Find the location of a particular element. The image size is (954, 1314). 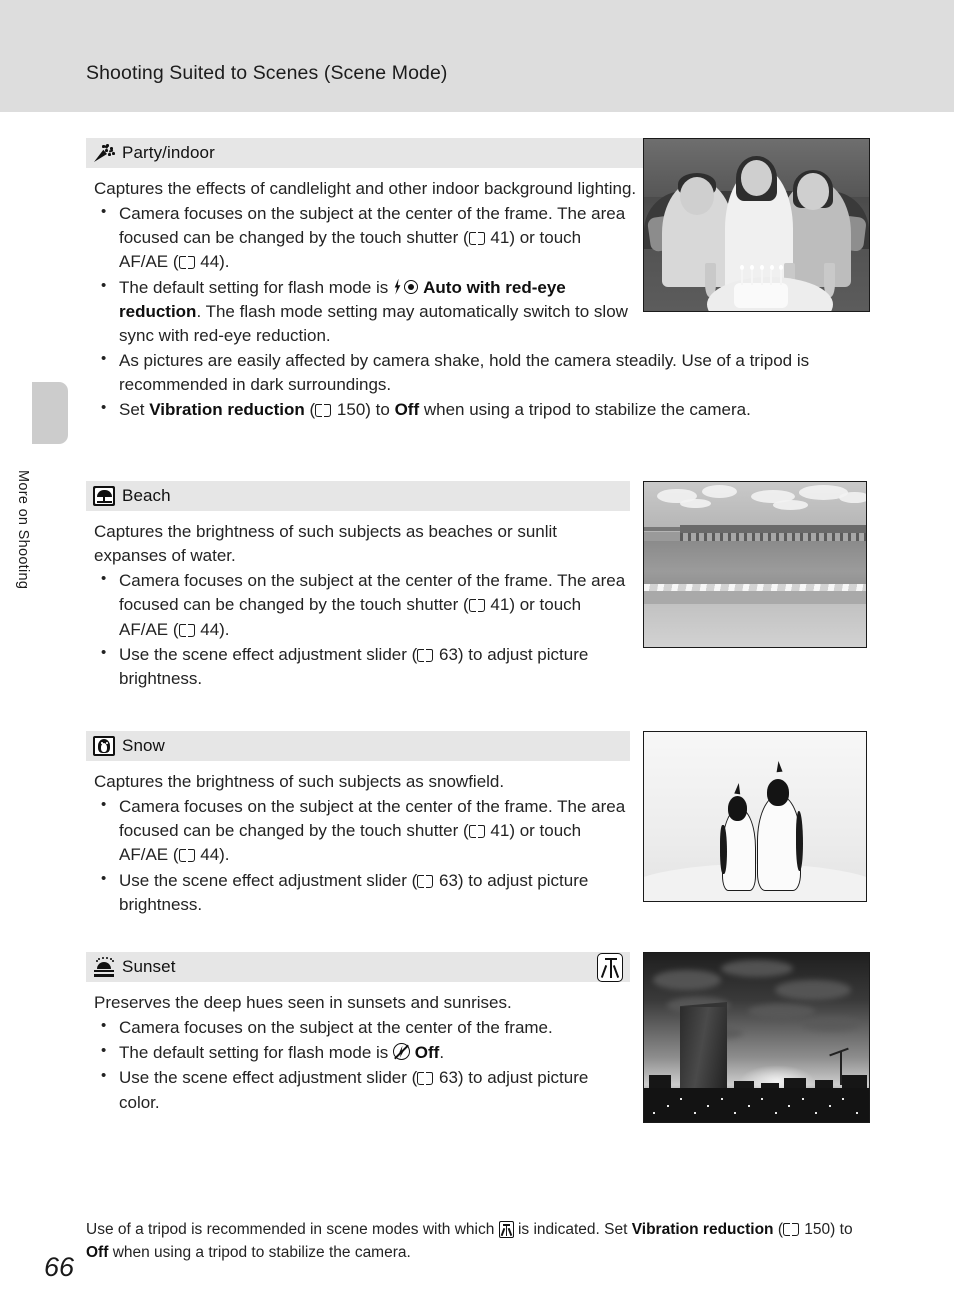

flash-auto-red-eye-icon is located at coordinates (406, 286).